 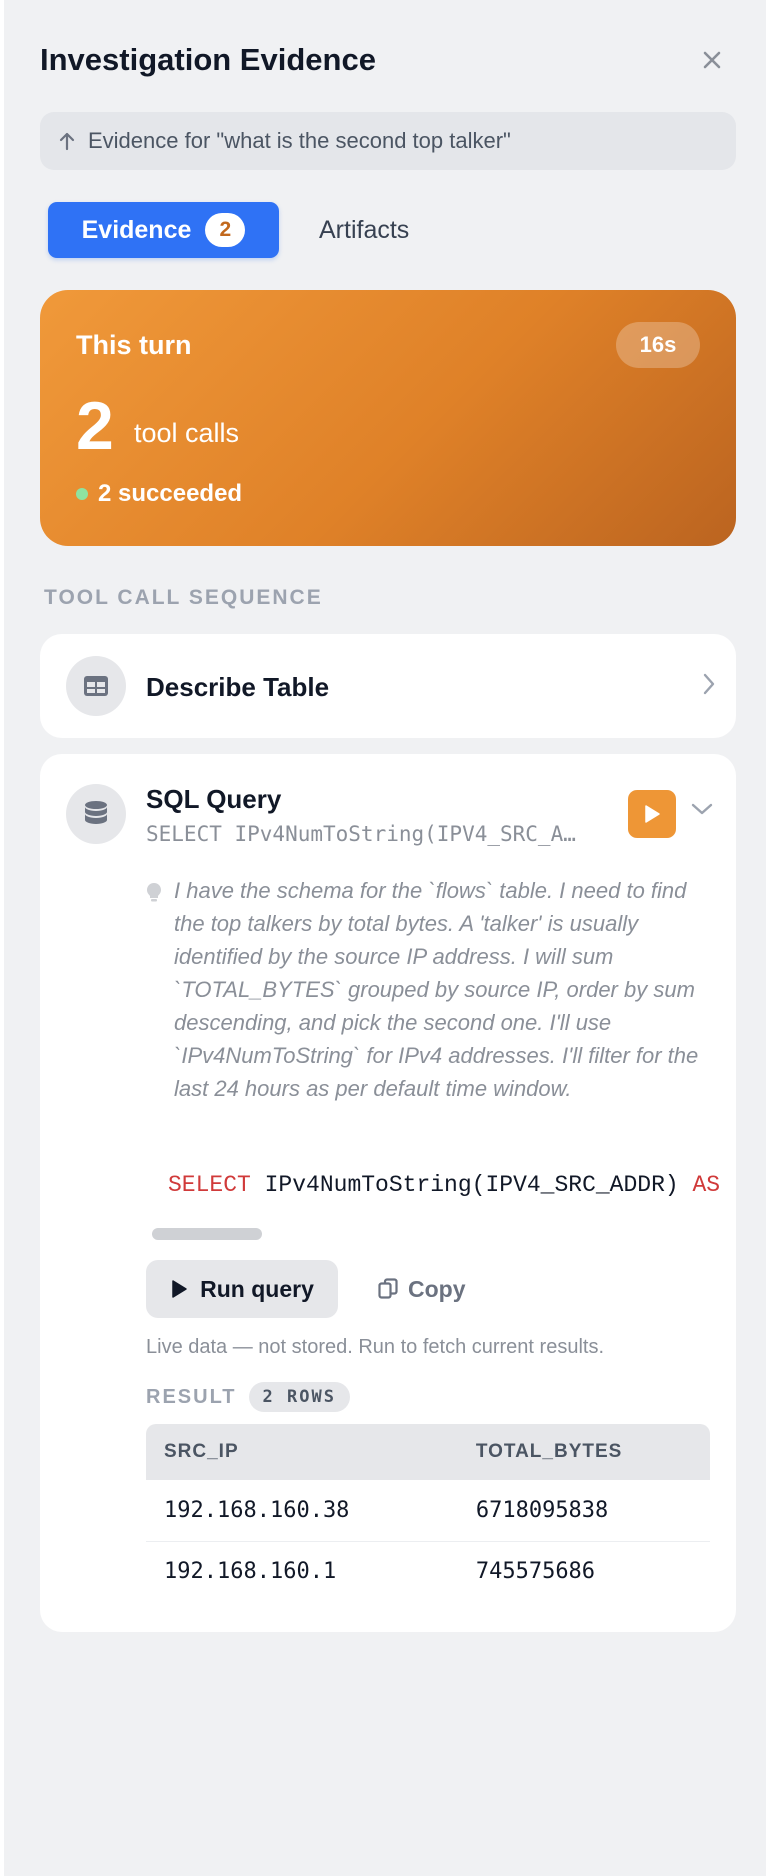 I want to click on run-query-button: Run query, so click(x=242, y=1289).